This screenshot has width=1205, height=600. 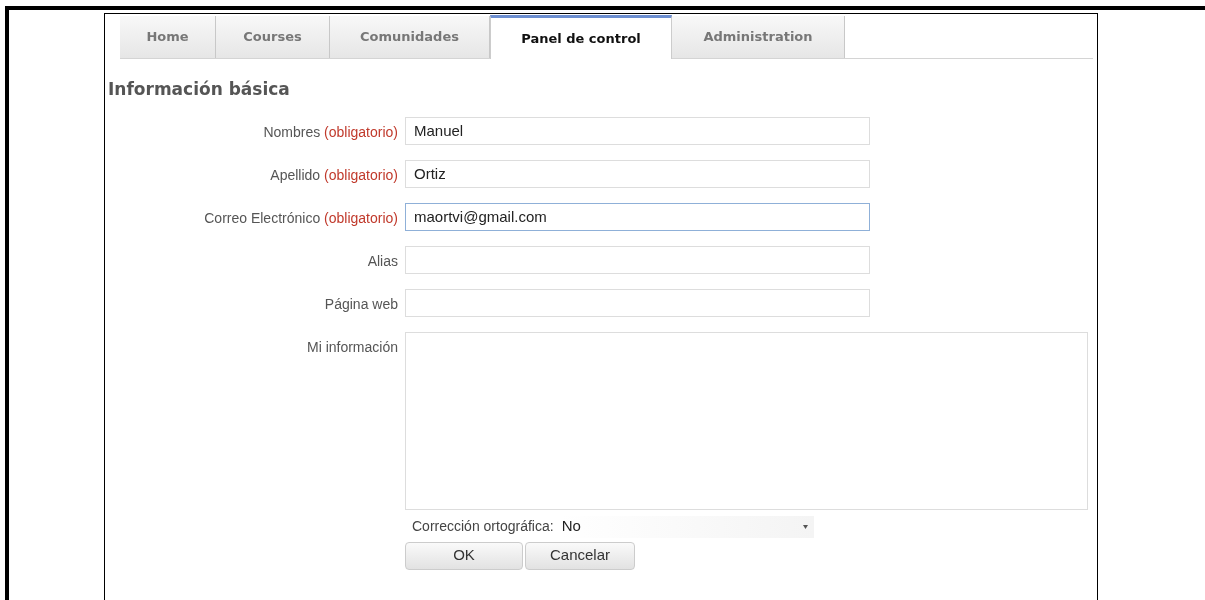 I want to click on ok-button: OK, so click(x=464, y=555).